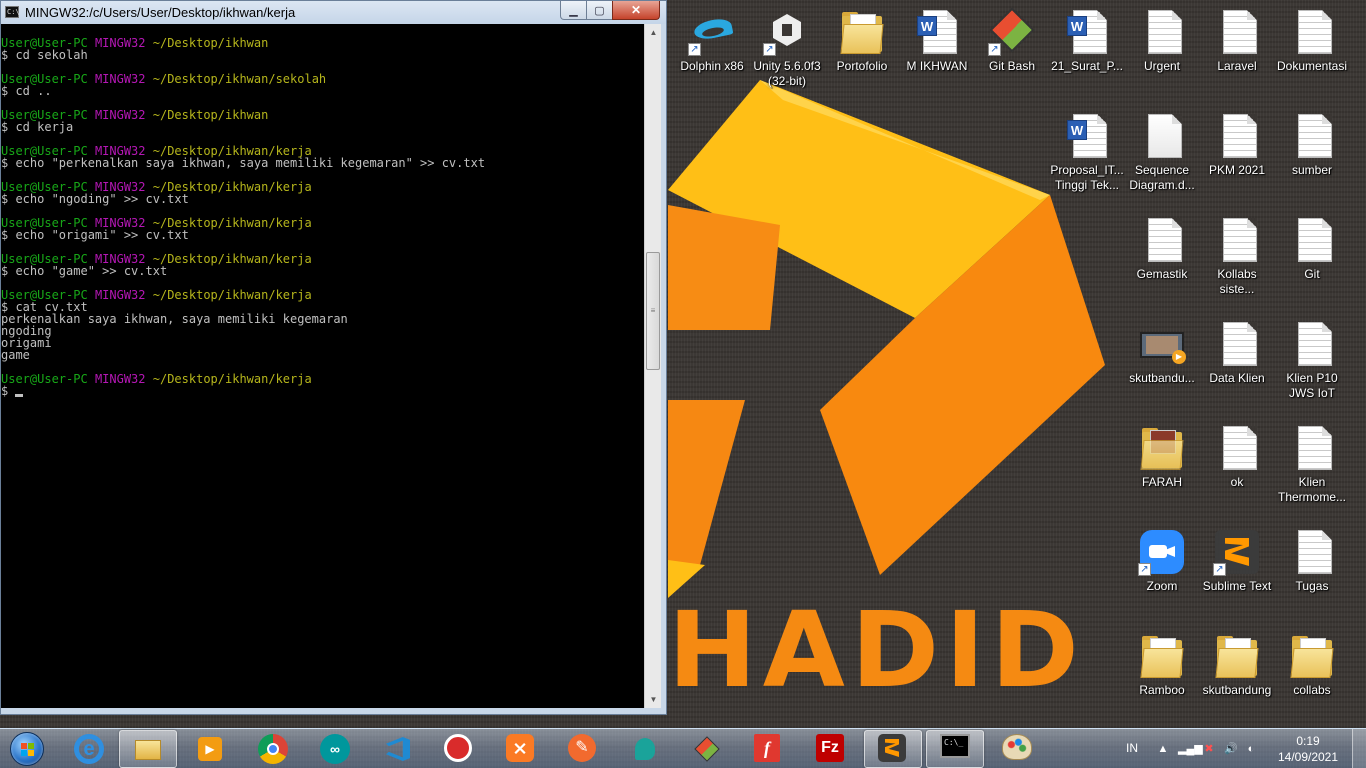 The width and height of the screenshot is (1366, 768). I want to click on notification-icon: ◐, so click(1251, 749).